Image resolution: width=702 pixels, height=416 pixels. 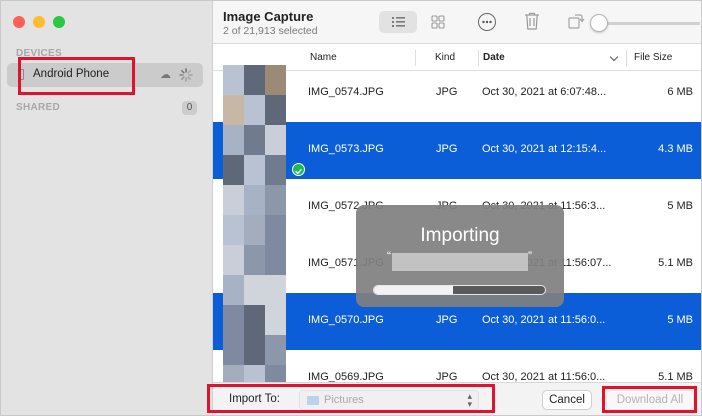 I want to click on import-progress-bar, so click(x=459, y=290).